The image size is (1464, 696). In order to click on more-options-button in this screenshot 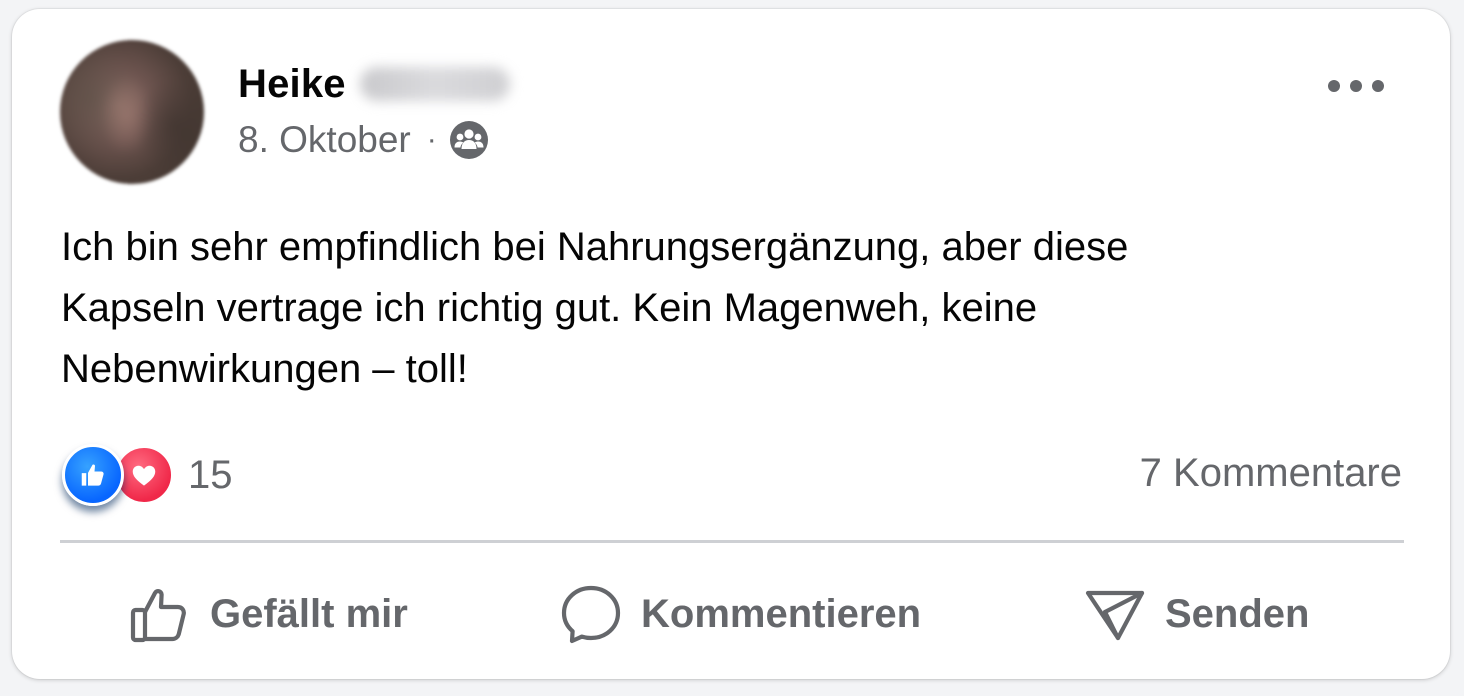, I will do `click(1356, 86)`.